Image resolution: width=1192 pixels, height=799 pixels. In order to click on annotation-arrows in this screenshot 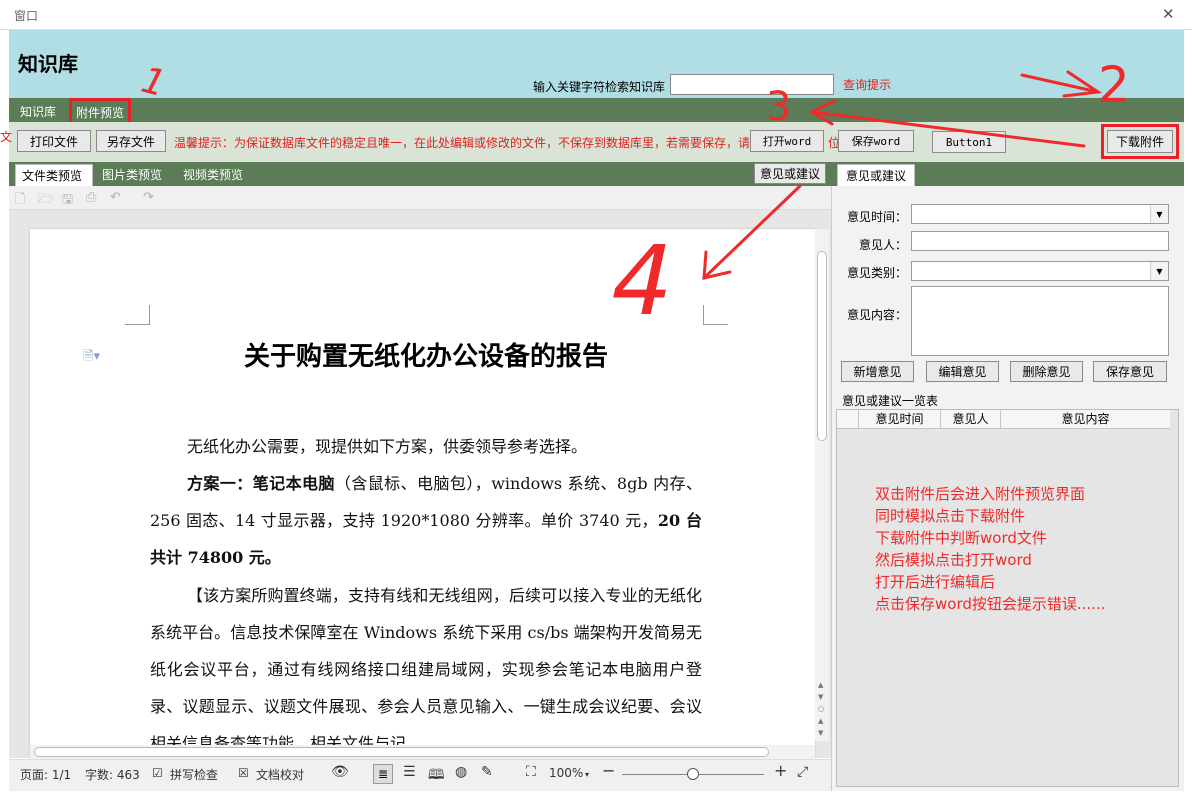, I will do `click(902, 175)`.